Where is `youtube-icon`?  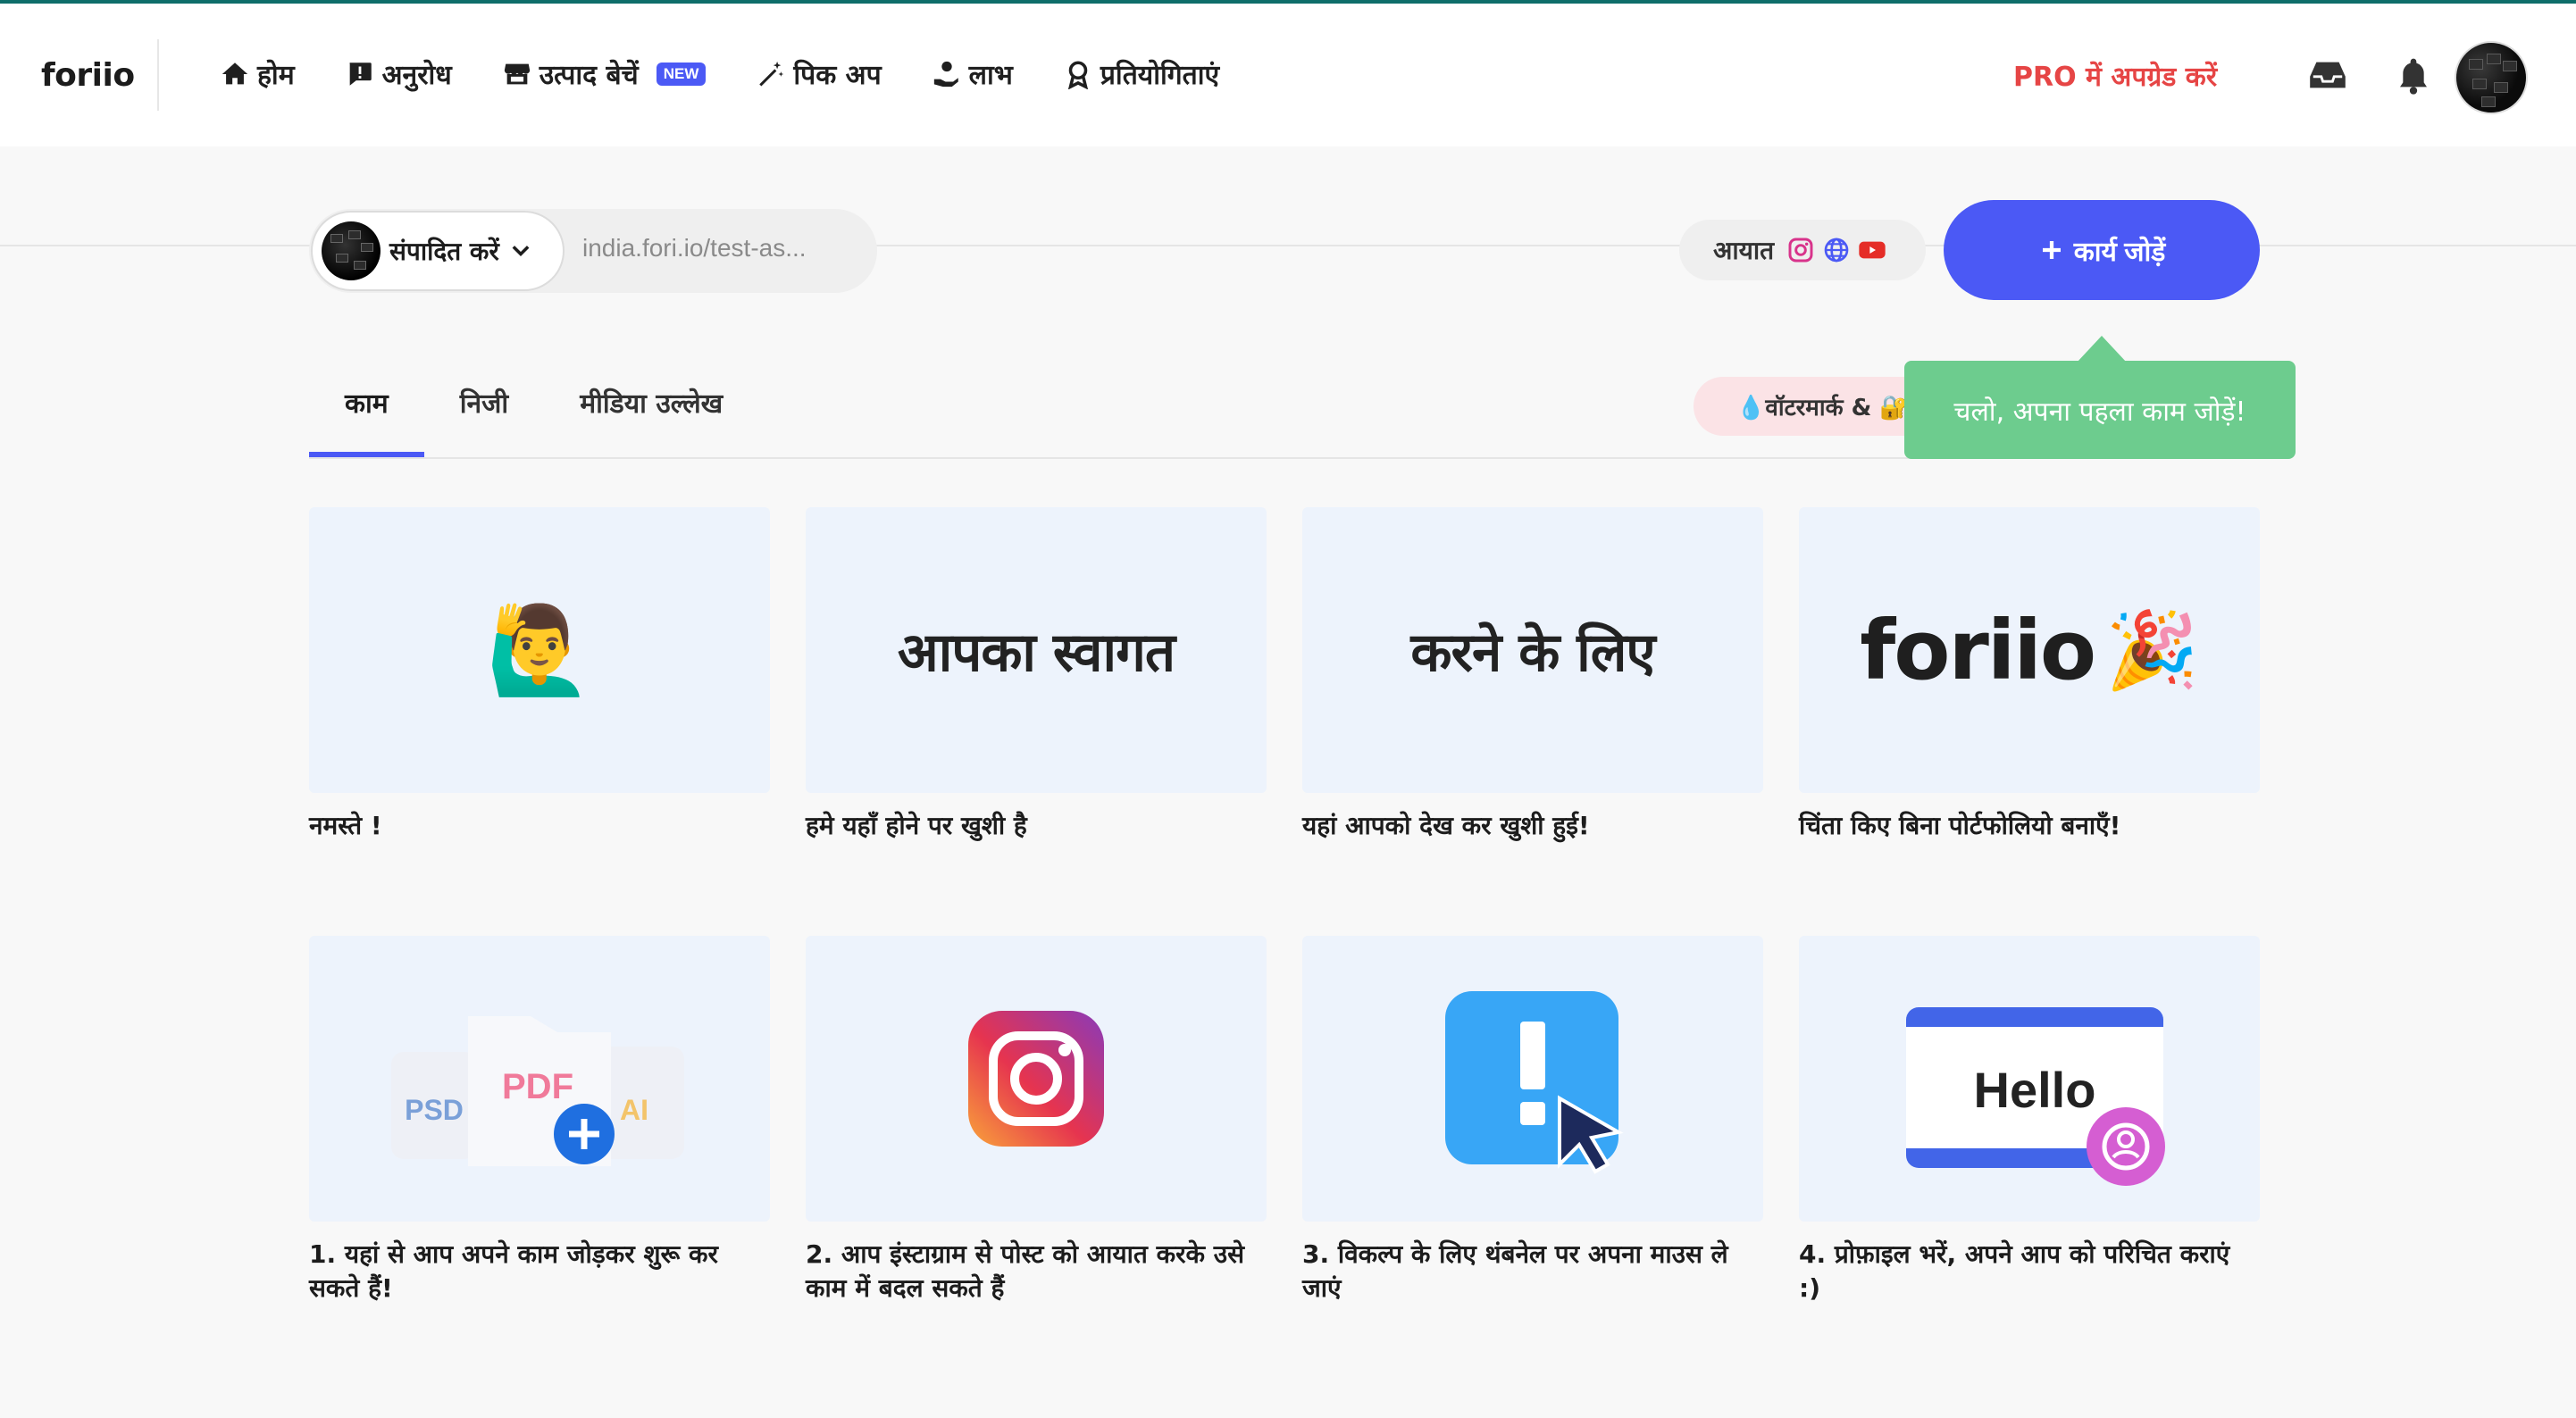
youtube-icon is located at coordinates (1873, 250).